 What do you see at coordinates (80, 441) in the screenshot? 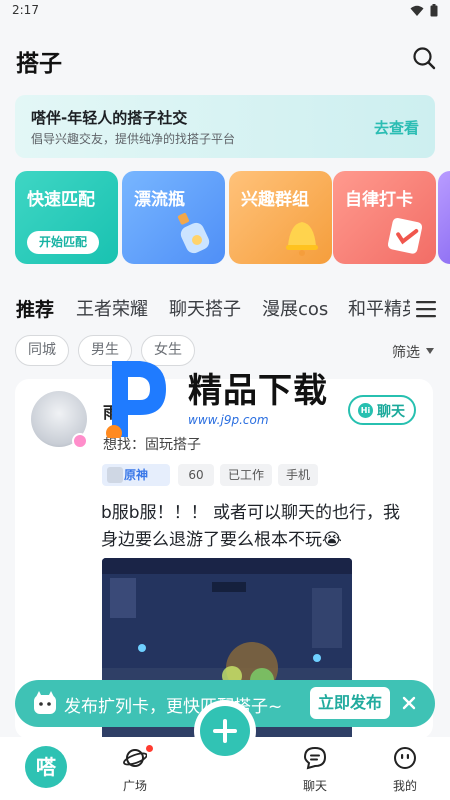
I see `gender-badge-icon` at bounding box center [80, 441].